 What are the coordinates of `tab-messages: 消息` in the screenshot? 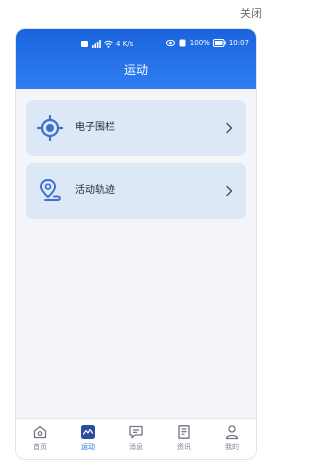 It's located at (136, 439).